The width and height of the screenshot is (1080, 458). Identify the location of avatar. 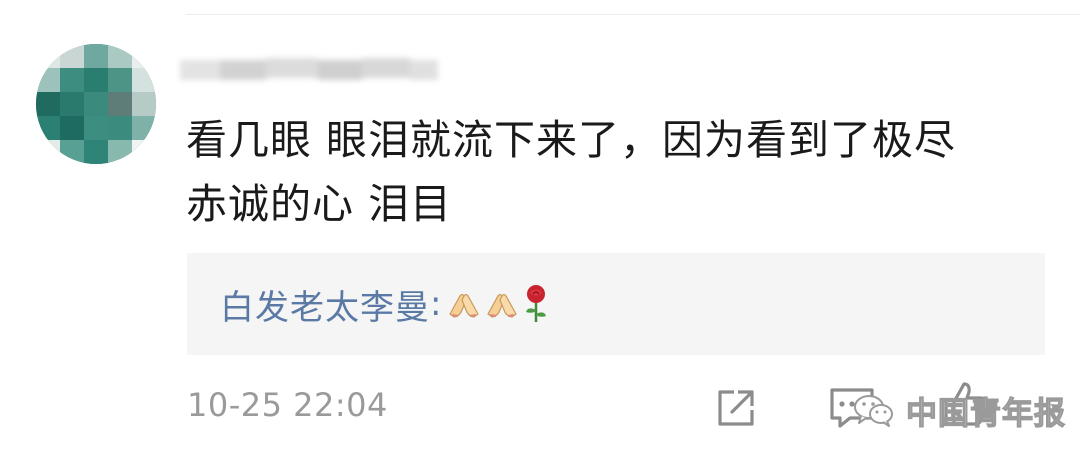
(96, 104).